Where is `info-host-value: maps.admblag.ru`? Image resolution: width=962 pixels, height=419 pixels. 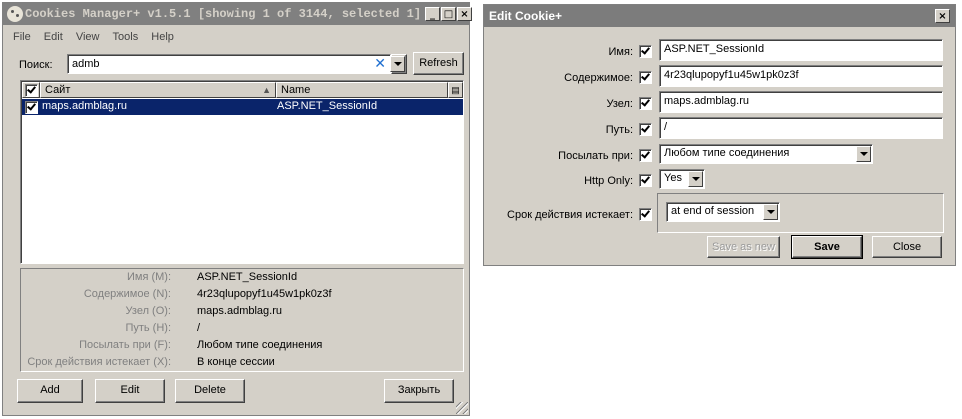
info-host-value: maps.admblag.ru is located at coordinates (239, 311).